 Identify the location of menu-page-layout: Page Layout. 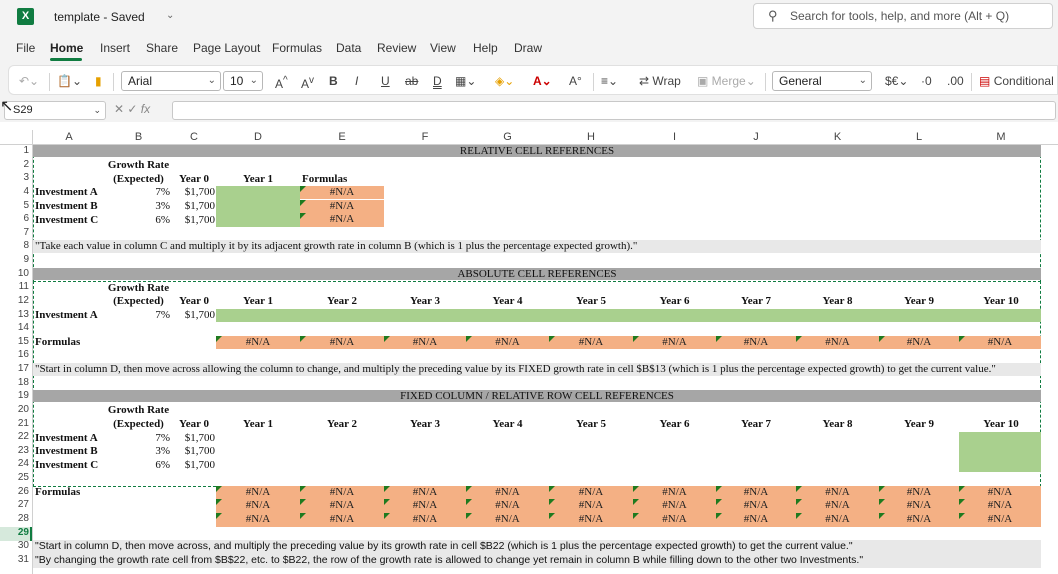
(226, 48).